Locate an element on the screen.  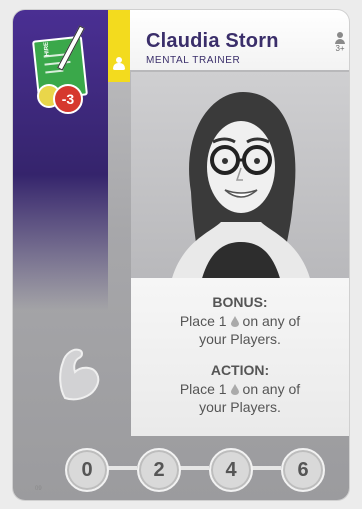
muscle-icon is located at coordinates (79, 374).